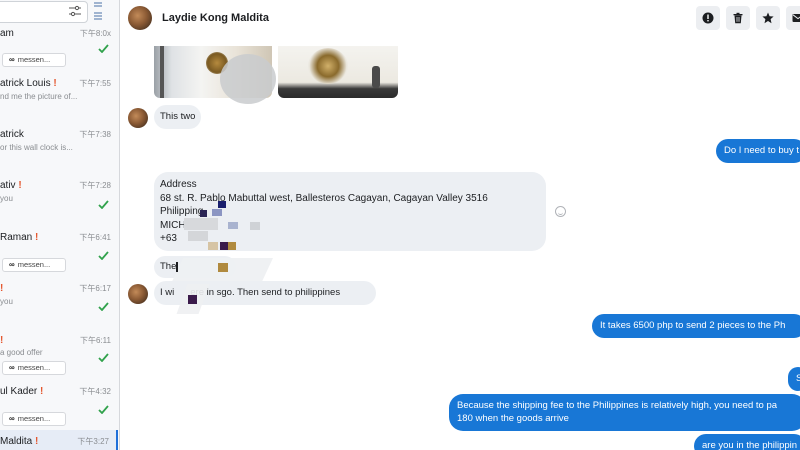 This screenshot has height=450, width=800. I want to click on outgoing-message: S, so click(794, 379).